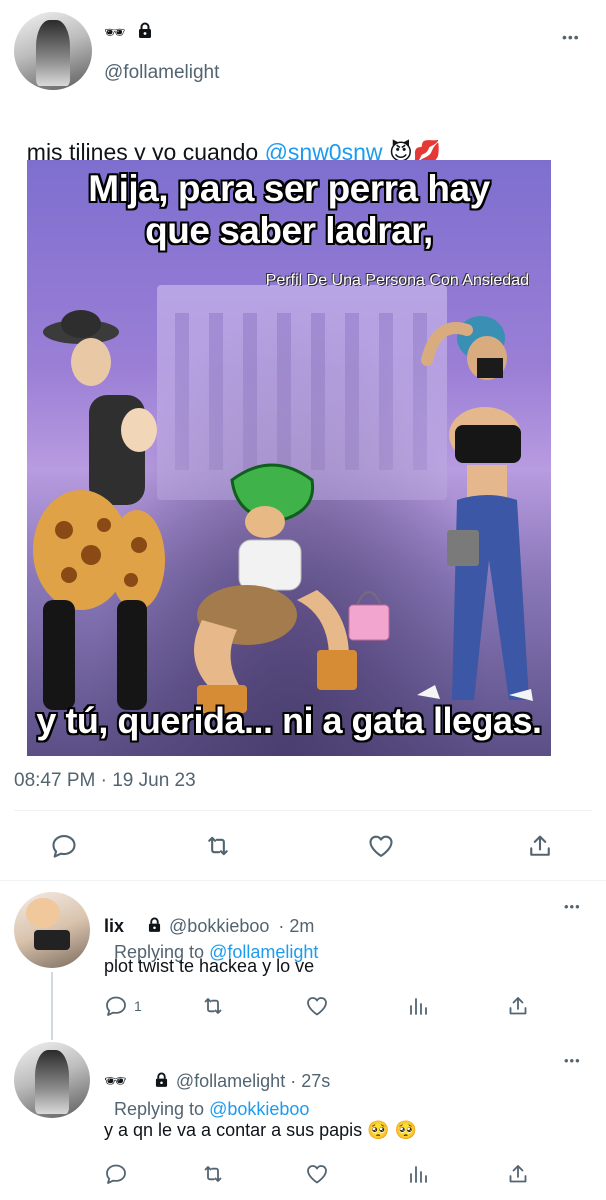 This screenshot has height=1200, width=606. Describe the element at coordinates (105, 781) in the screenshot. I see `tweet-timestamp: 08:47 PM · 19 Jun 23` at that location.